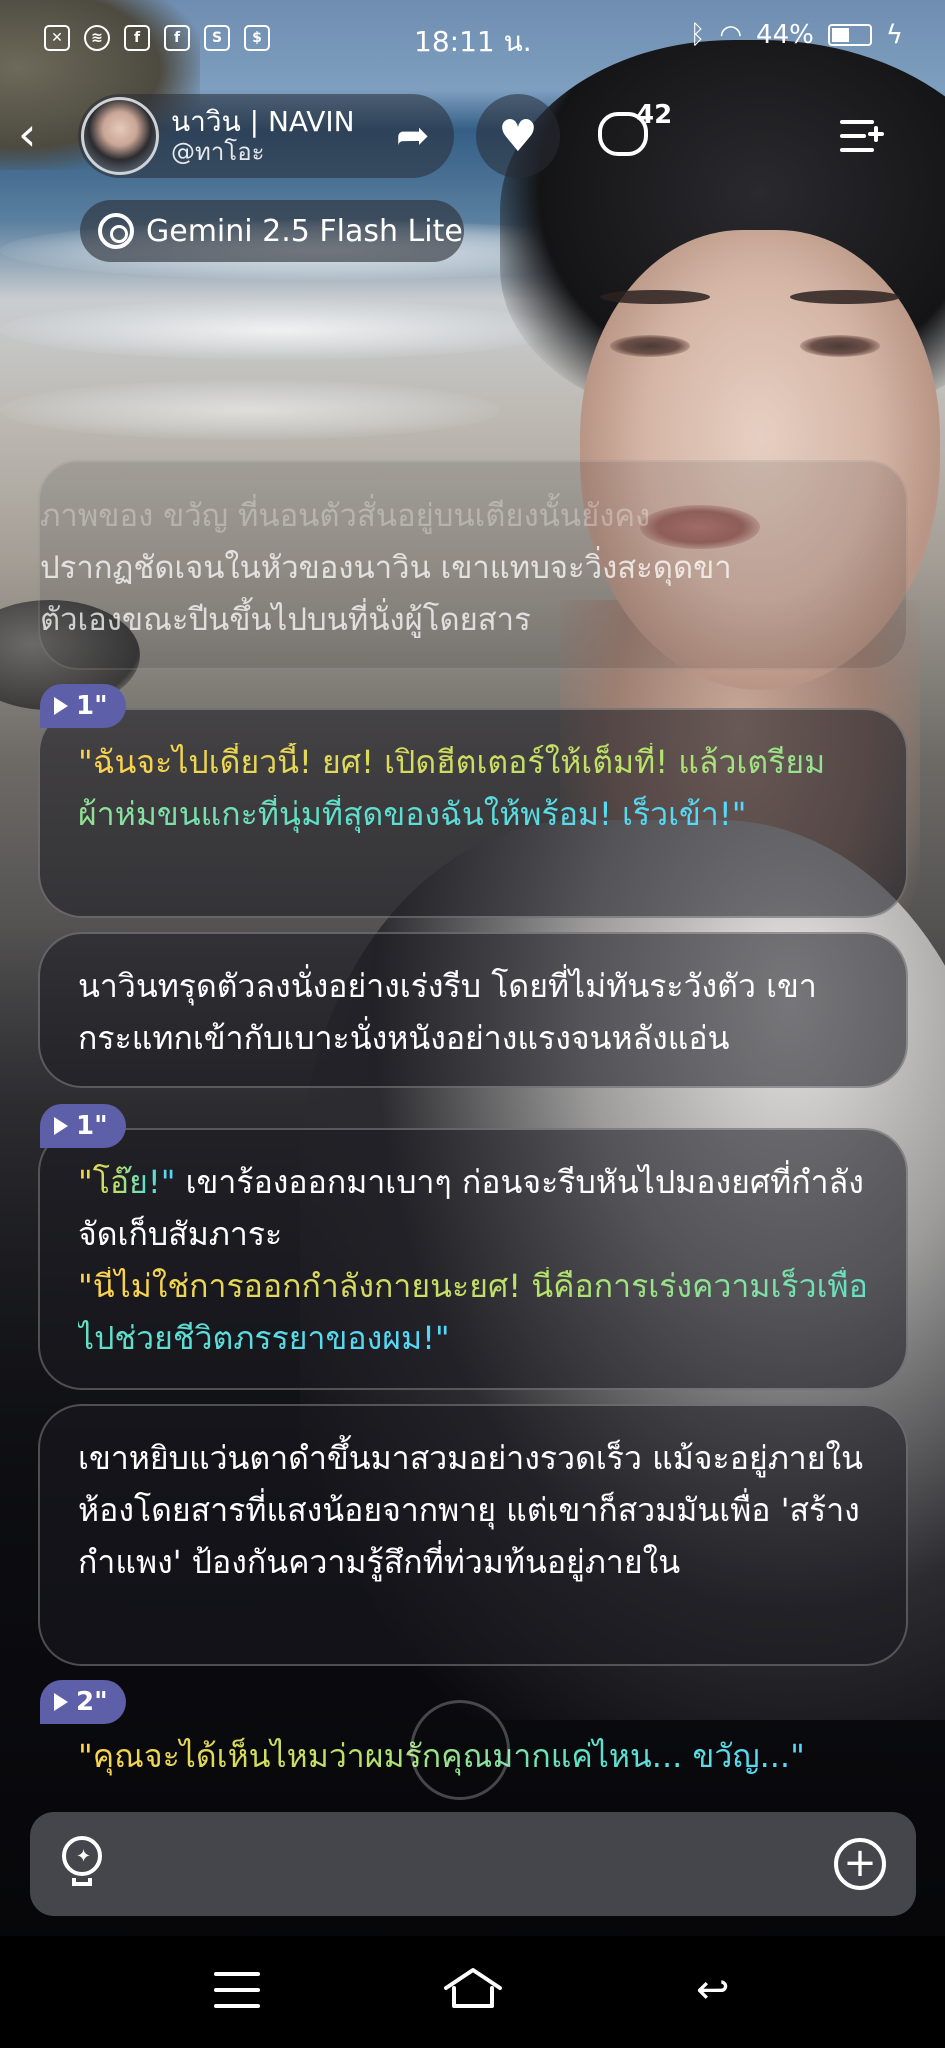  I want to click on status-bar: ✕ ≋ f f S $ 18:11 น. ᛒ ◠ 44% ϟ, so click(472, 38).